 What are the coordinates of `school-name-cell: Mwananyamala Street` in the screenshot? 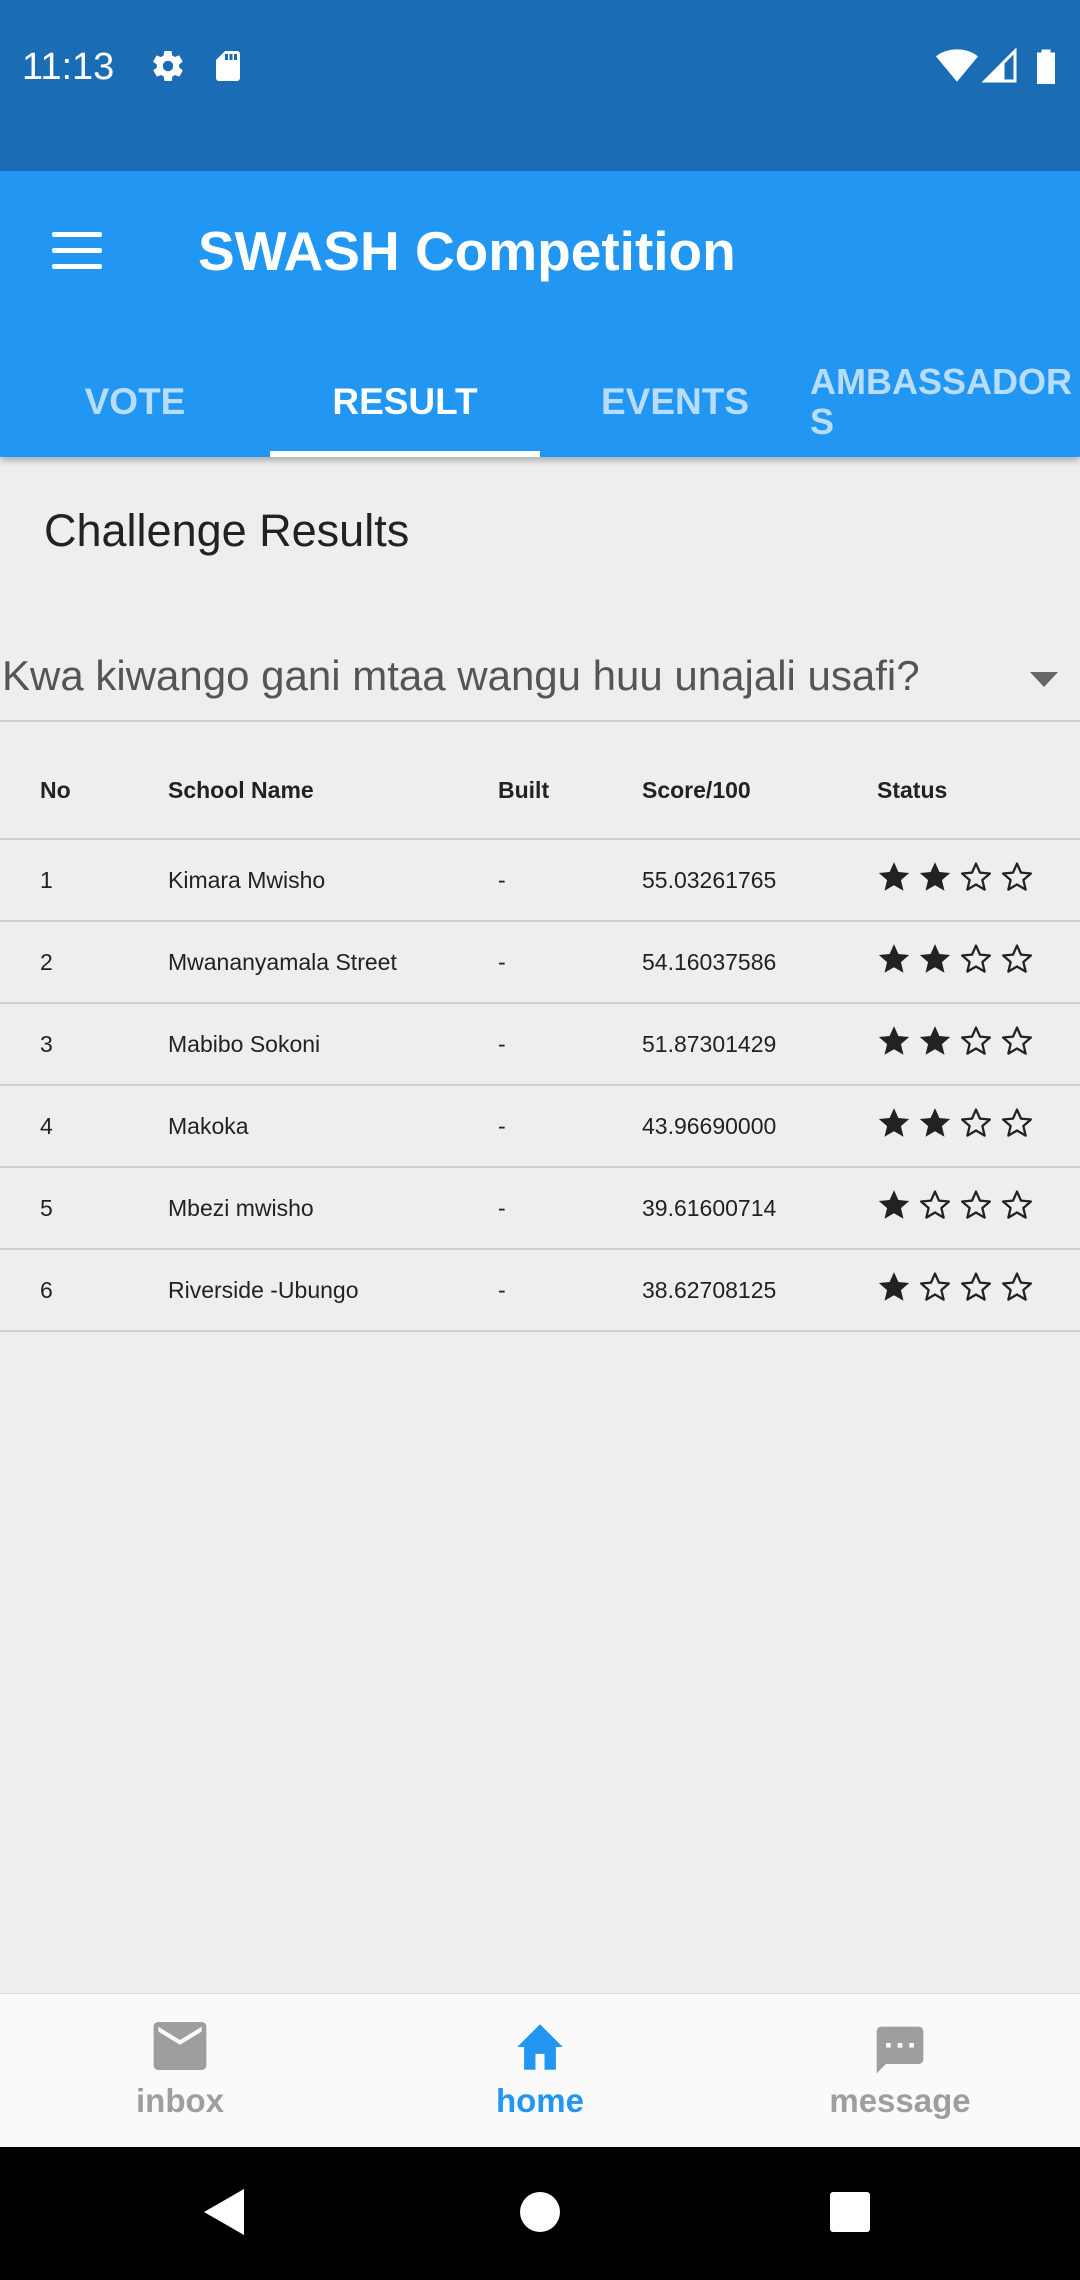 It's located at (333, 962).